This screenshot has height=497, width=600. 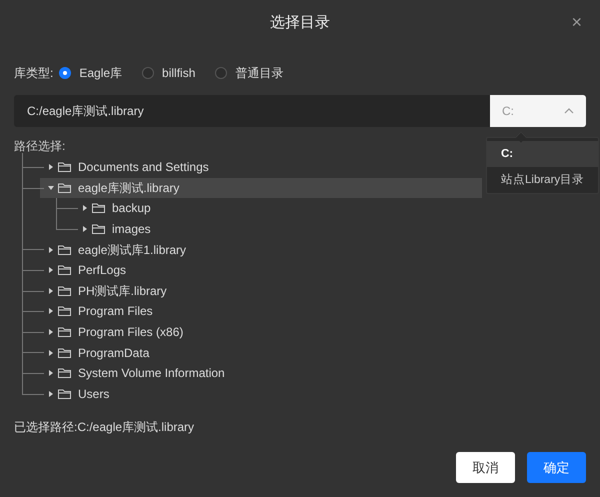 What do you see at coordinates (34, 73) in the screenshot?
I see `library-type-label: 库类型:` at bounding box center [34, 73].